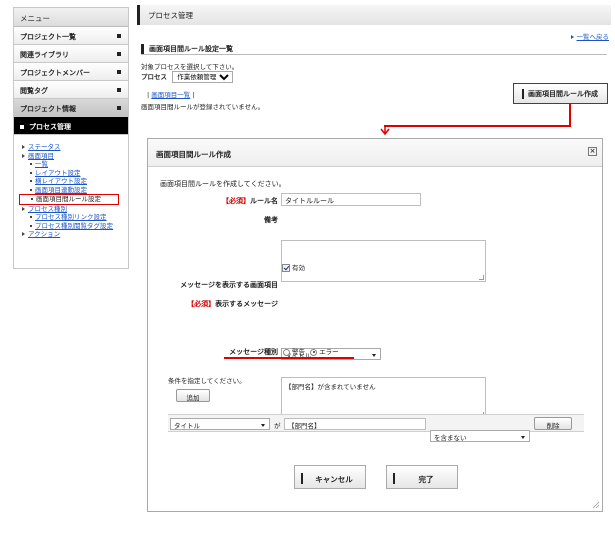  I want to click on tab-links: | 画面項目一覧 |, so click(171, 95).